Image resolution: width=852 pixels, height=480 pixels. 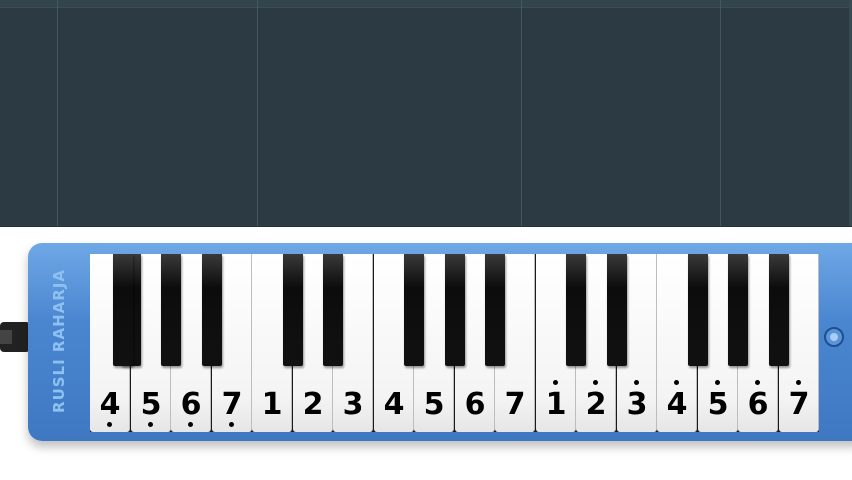 I want to click on air-release-button, so click(x=834, y=337).